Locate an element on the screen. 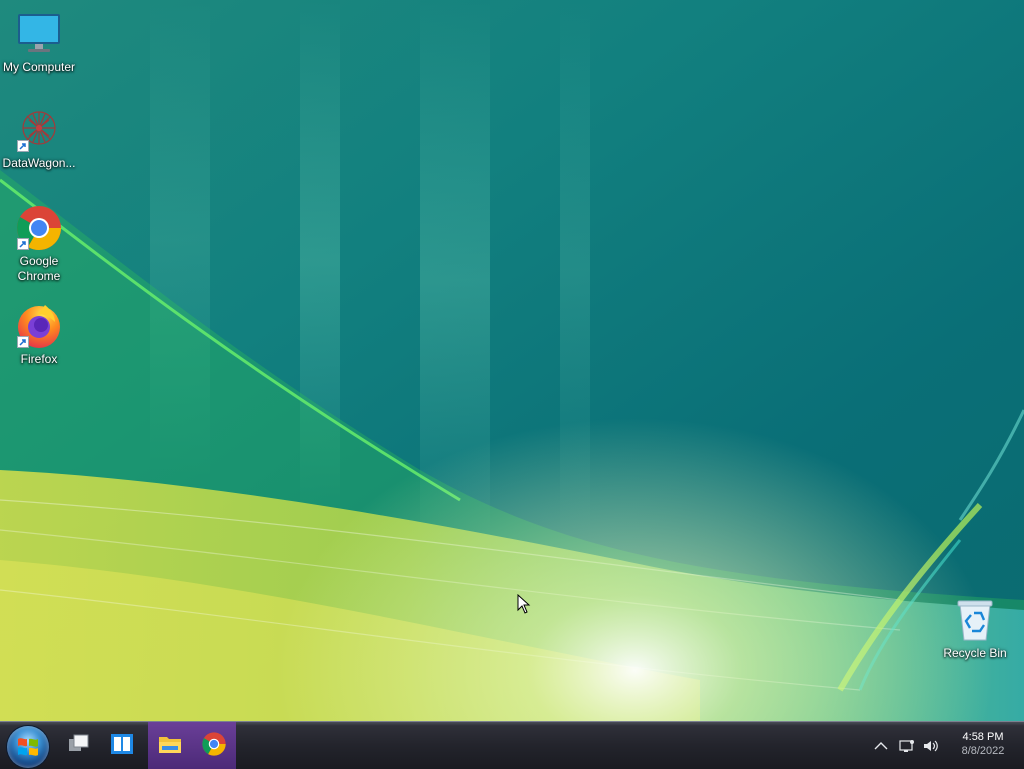 The image size is (1024, 769). desktop-icon-label: My Computer is located at coordinates (39, 67).